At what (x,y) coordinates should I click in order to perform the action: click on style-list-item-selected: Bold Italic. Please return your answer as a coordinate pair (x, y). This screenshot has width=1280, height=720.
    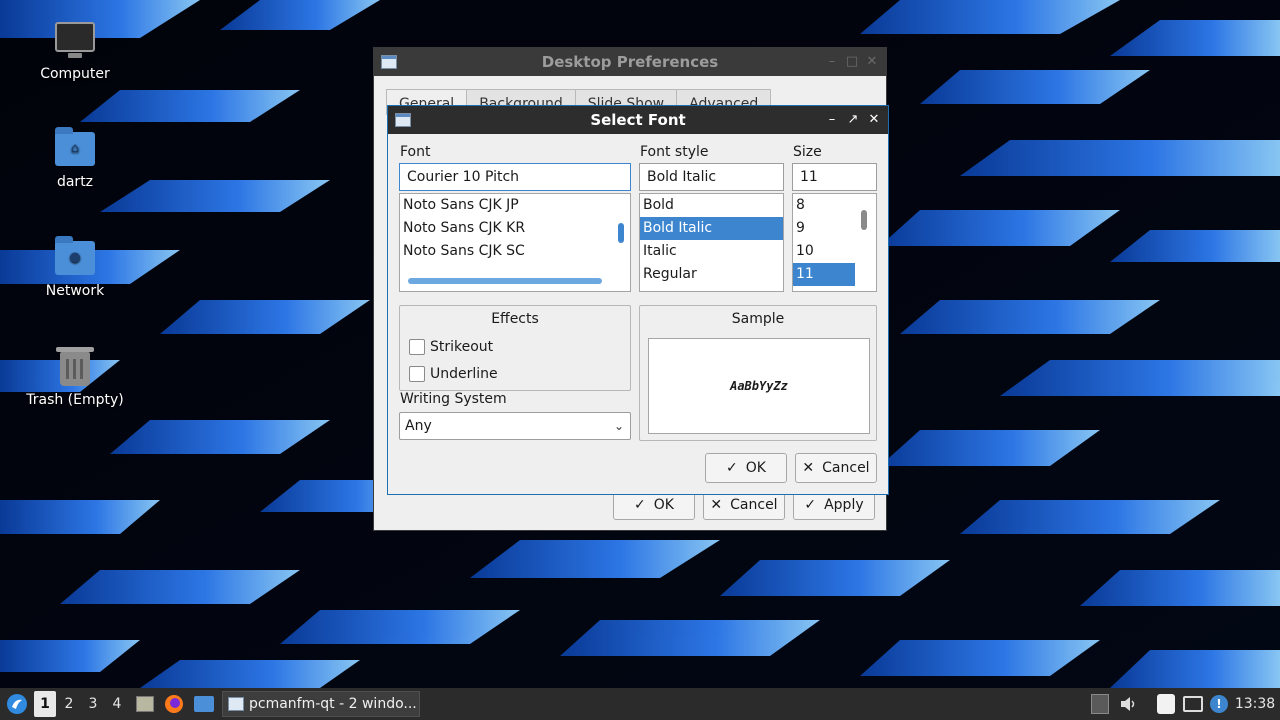
    Looking at the image, I should click on (711, 228).